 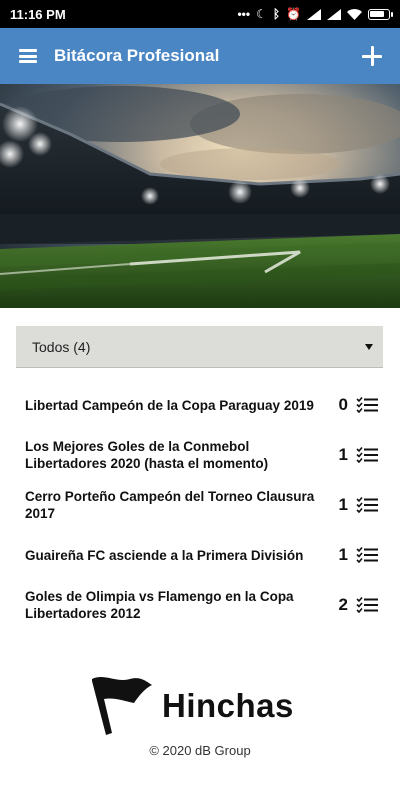 I want to click on alarm-icon: ⏰, so click(x=293, y=14).